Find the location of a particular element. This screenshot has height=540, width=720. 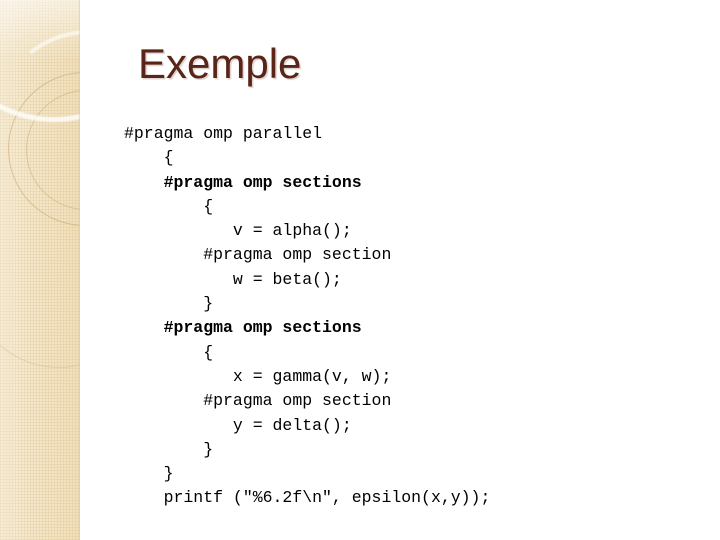

decorative-side-band is located at coordinates (40, 270).